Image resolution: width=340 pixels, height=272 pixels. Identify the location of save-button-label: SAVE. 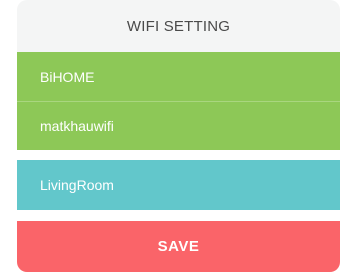
(178, 246).